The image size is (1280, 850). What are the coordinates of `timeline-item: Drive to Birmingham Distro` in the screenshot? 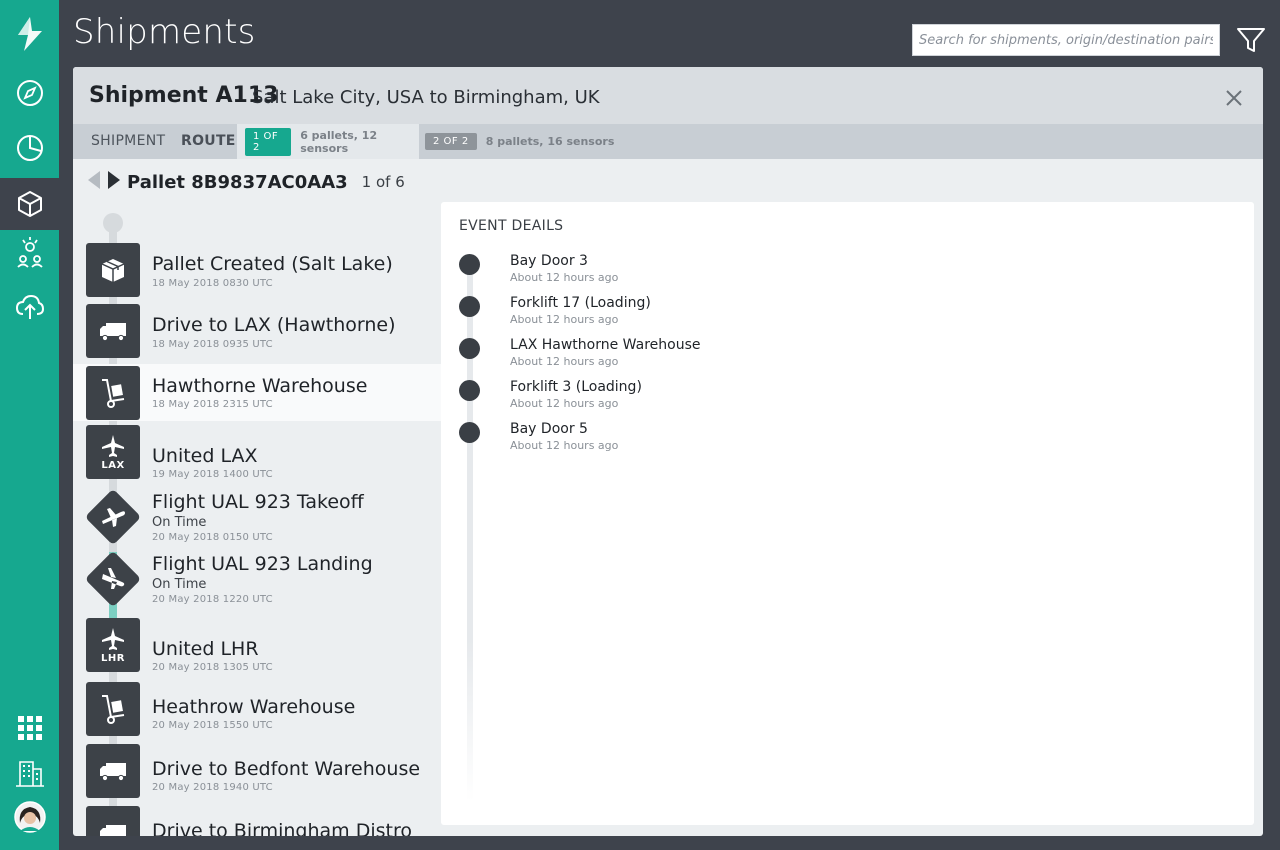 It's located at (257, 821).